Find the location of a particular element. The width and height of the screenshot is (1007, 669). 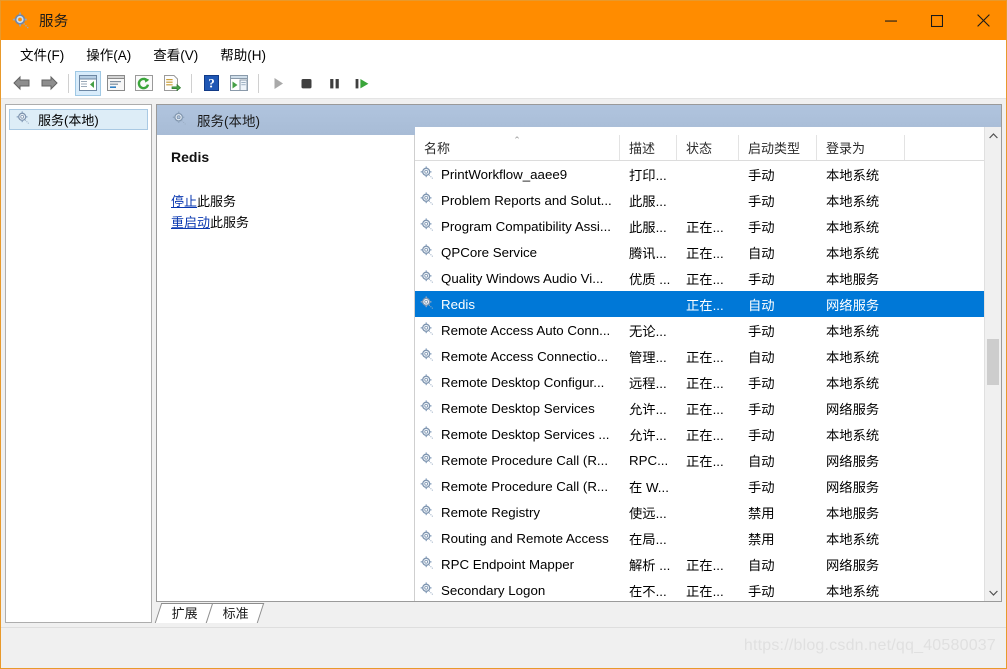

table-row: Remote Registry 使远... 禁用 本地服务 is located at coordinates (699, 512).